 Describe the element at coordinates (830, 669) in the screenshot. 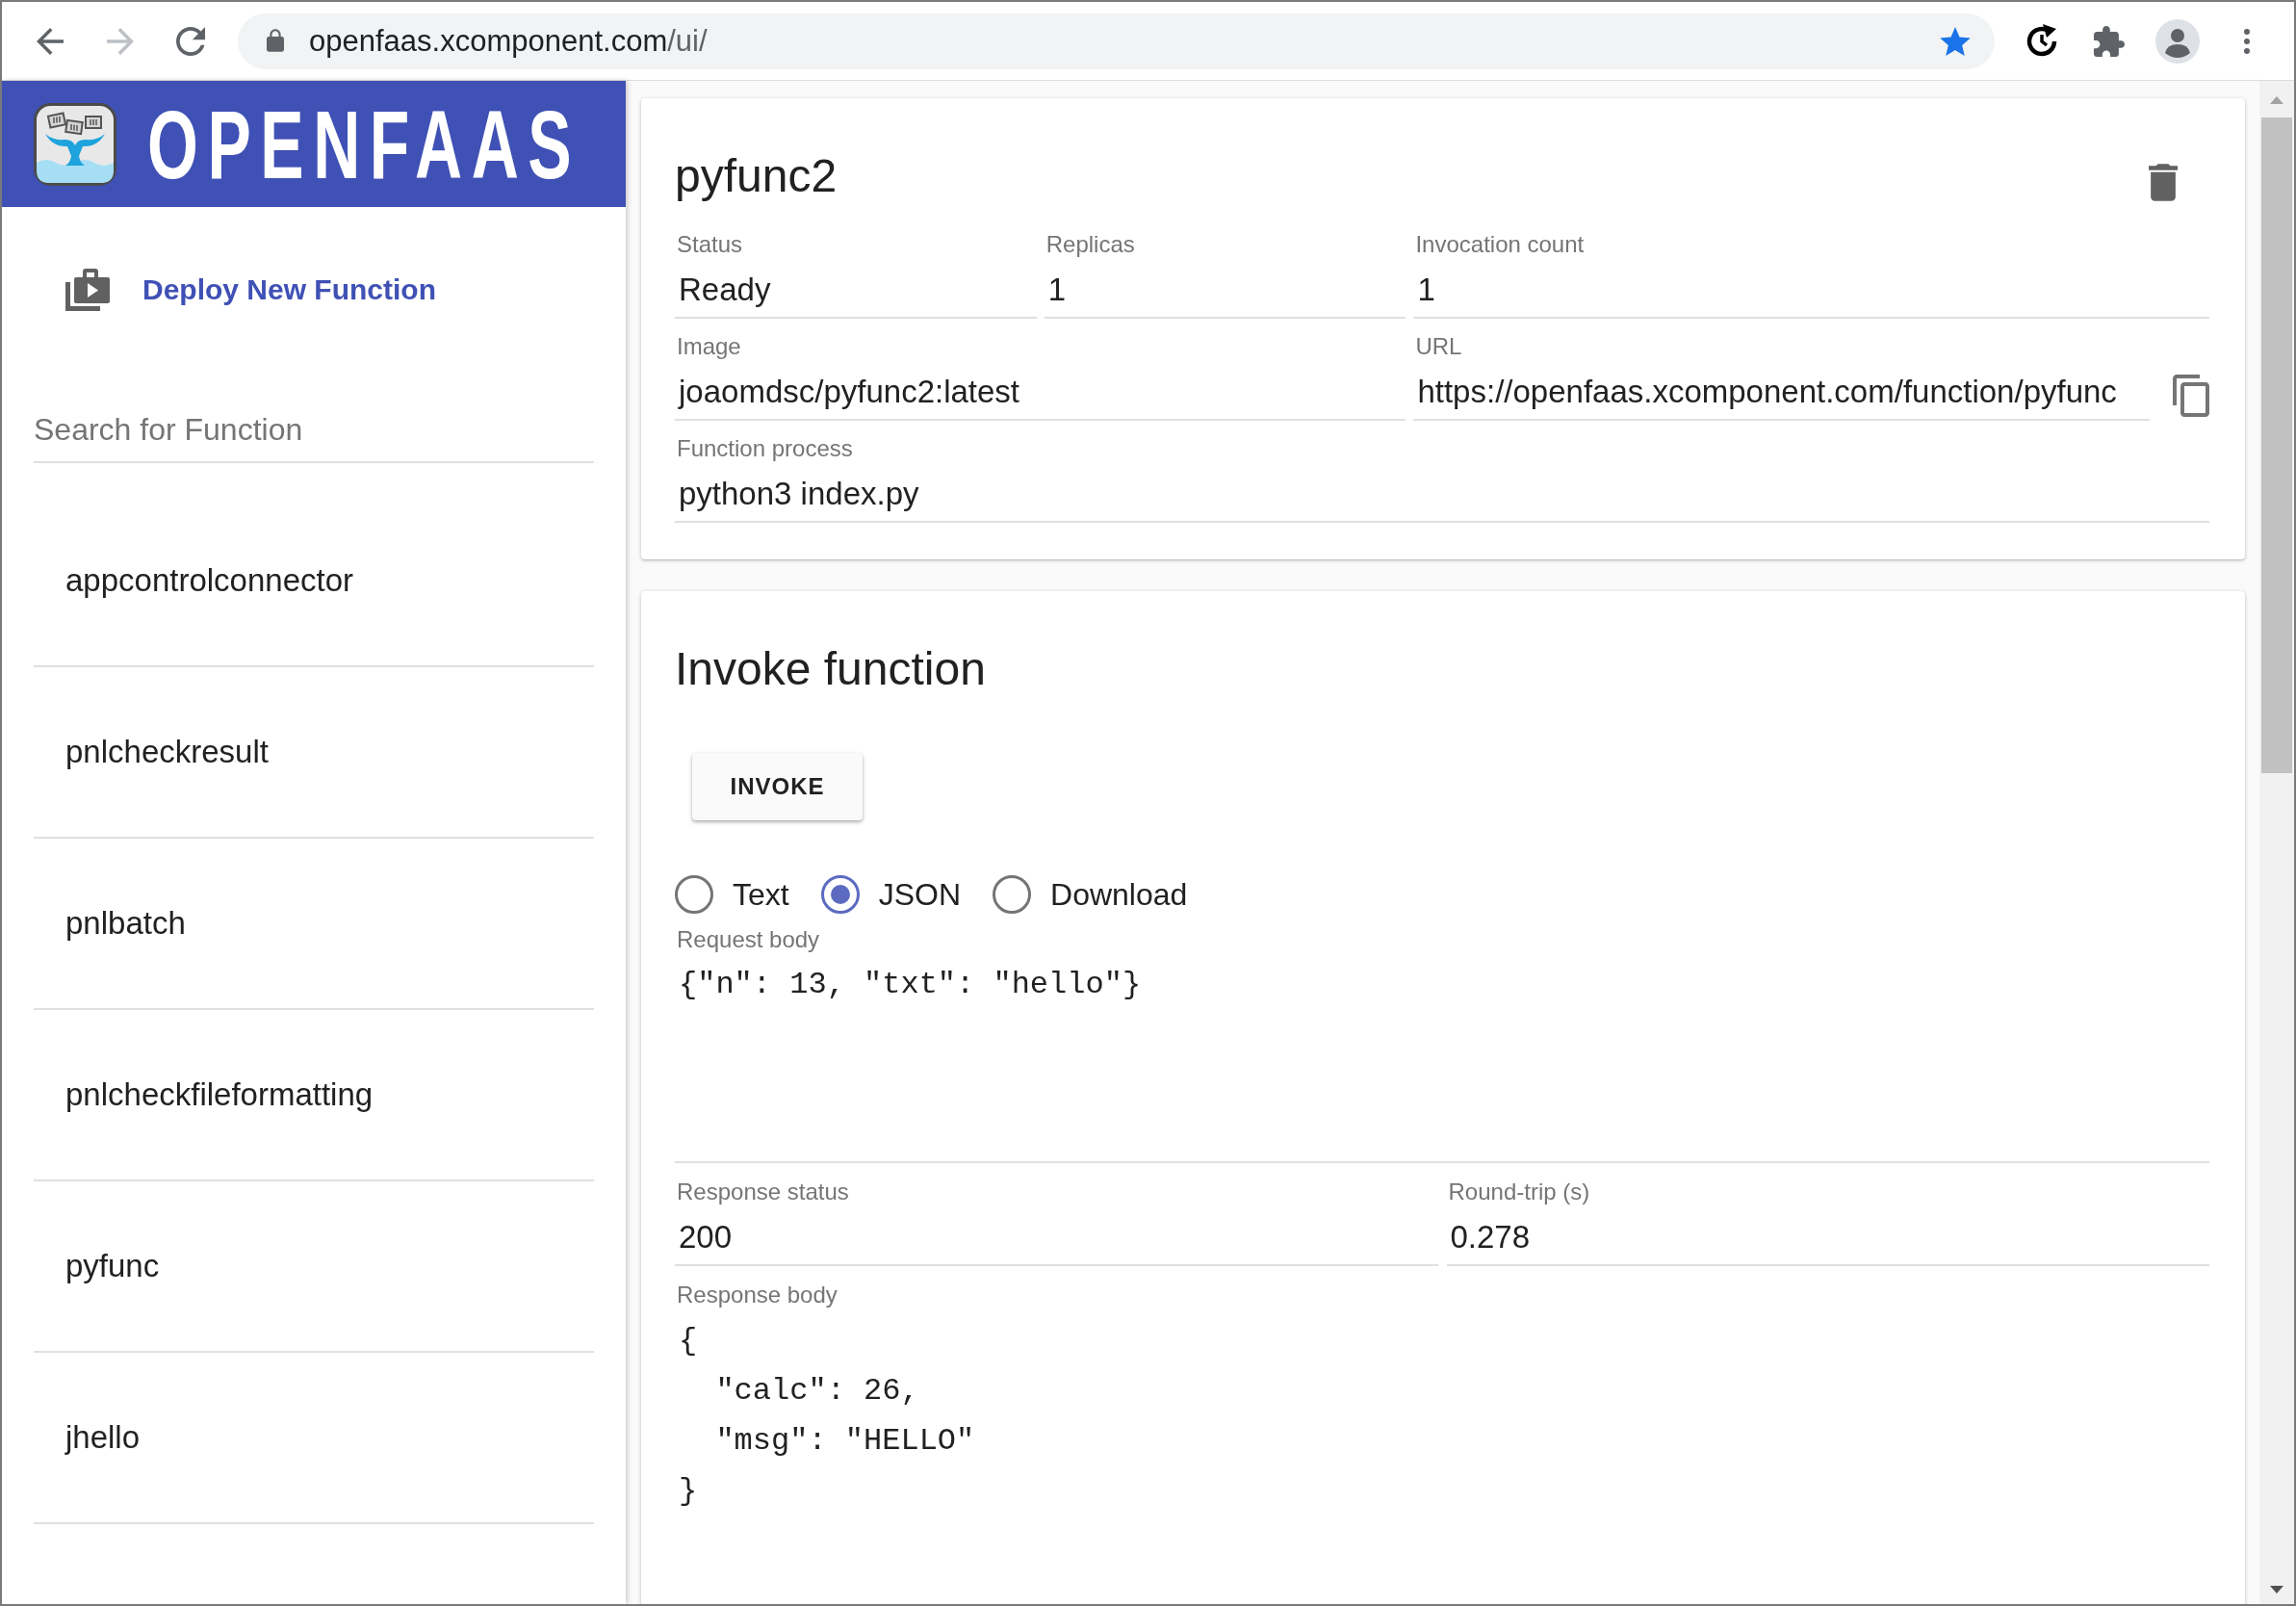

I see `invoke-title: Invoke function` at that location.